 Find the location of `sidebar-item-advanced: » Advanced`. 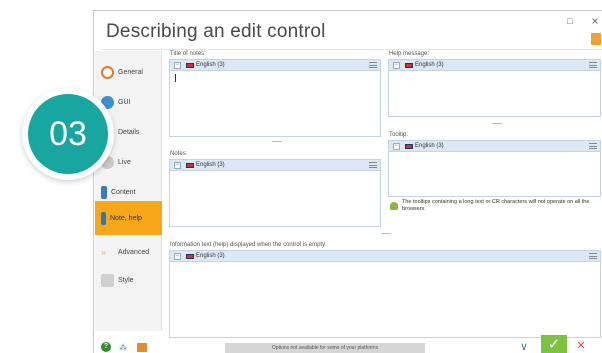

sidebar-item-advanced: » Advanced is located at coordinates (128, 252).